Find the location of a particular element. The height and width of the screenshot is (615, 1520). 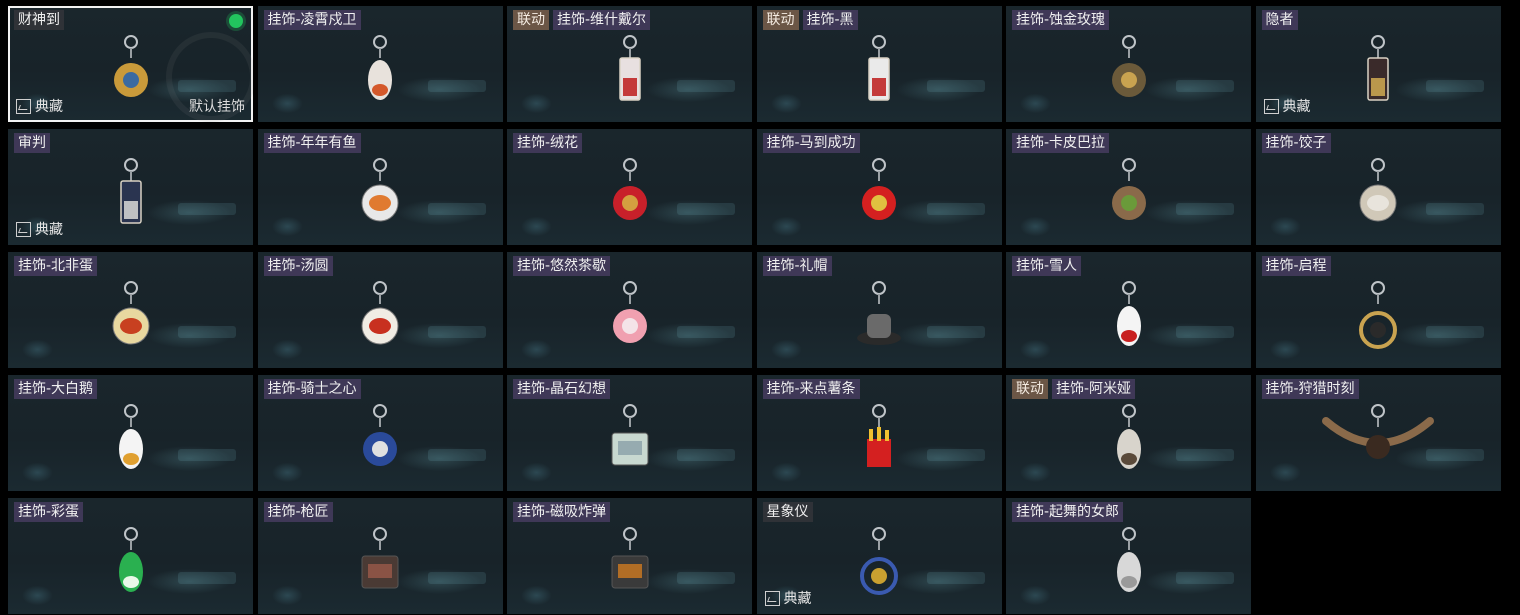

charm-name: 挂饰-启程 is located at coordinates (1296, 266).